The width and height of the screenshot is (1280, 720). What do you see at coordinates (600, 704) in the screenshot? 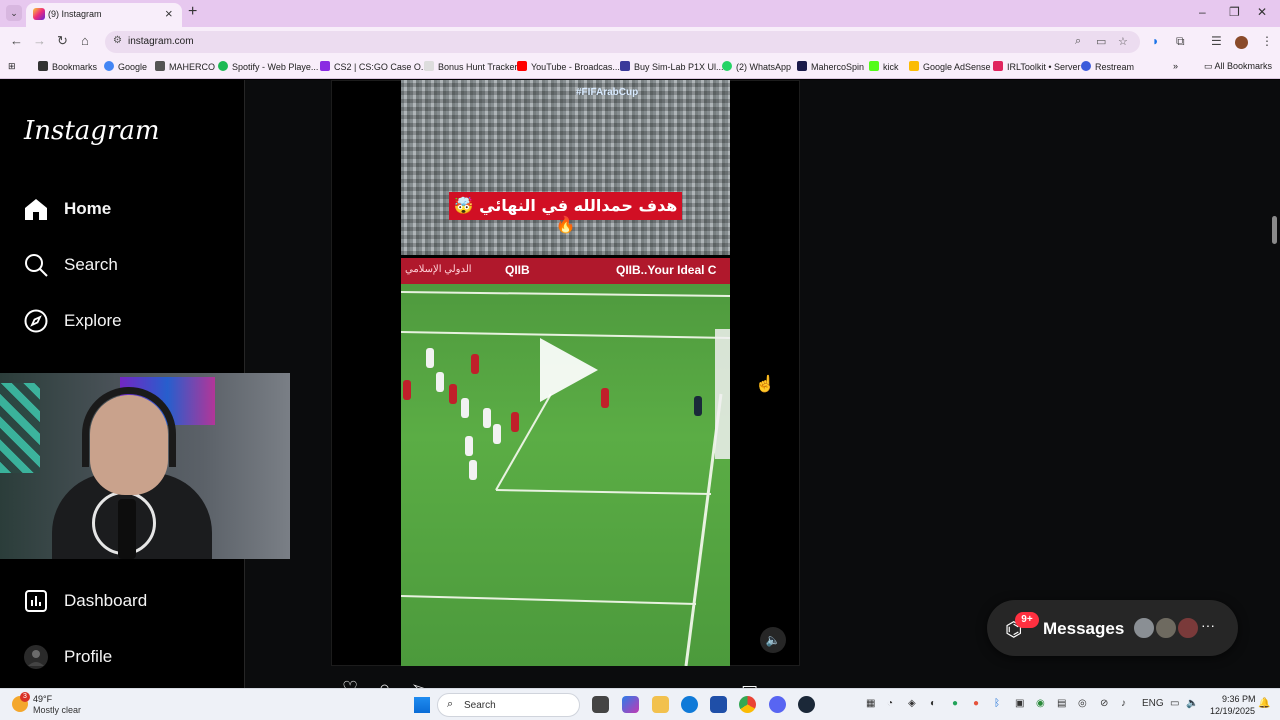
I see `task-view-icon` at bounding box center [600, 704].